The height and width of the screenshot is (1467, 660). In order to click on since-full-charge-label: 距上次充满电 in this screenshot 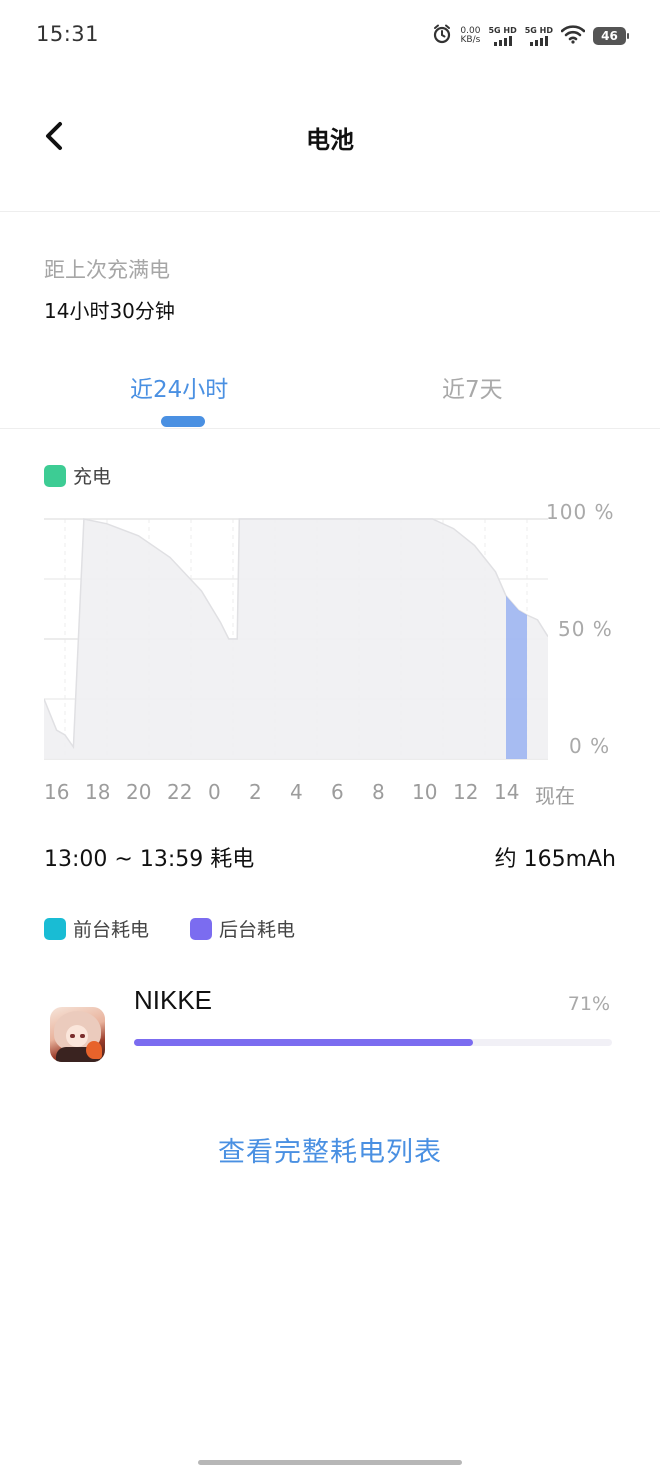, I will do `click(107, 270)`.